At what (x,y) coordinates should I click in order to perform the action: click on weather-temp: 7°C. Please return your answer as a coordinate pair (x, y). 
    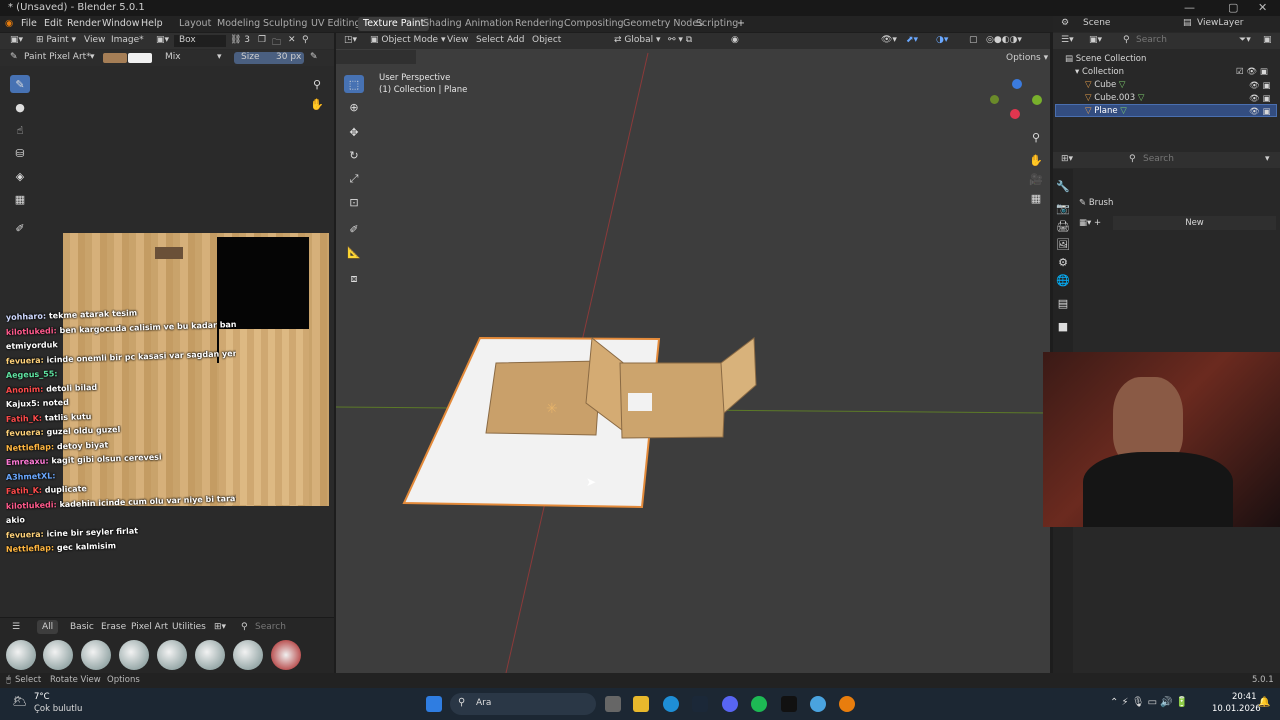
    Looking at the image, I should click on (42, 697).